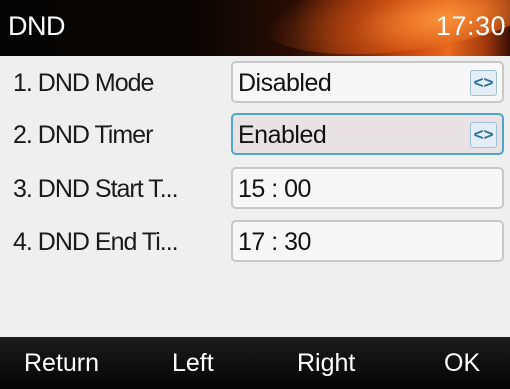  Describe the element at coordinates (37, 26) in the screenshot. I see `page-title: DND` at that location.